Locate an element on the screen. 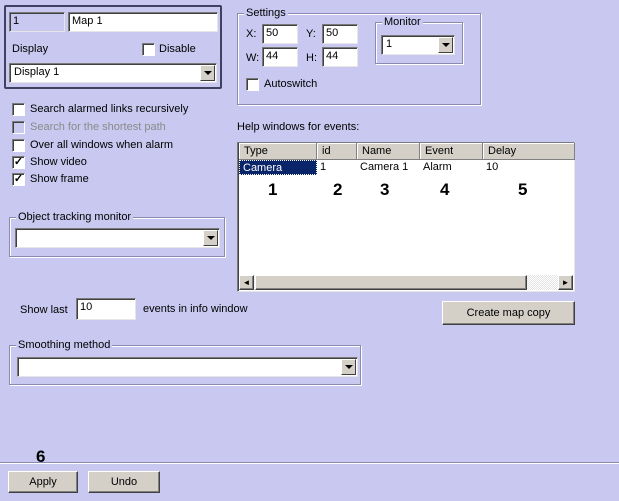  create-map-copy-button: Create map copy is located at coordinates (508, 313).